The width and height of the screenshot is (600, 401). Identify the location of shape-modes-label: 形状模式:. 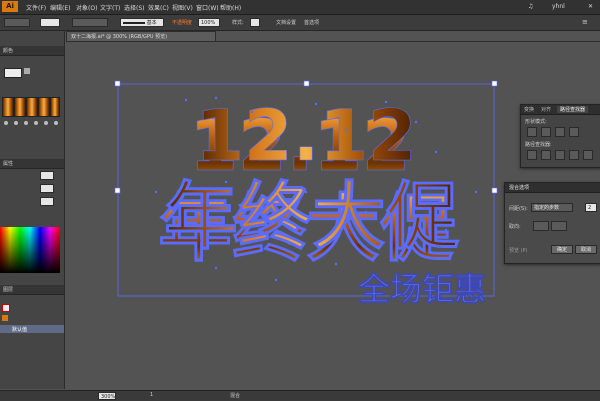
(536, 122).